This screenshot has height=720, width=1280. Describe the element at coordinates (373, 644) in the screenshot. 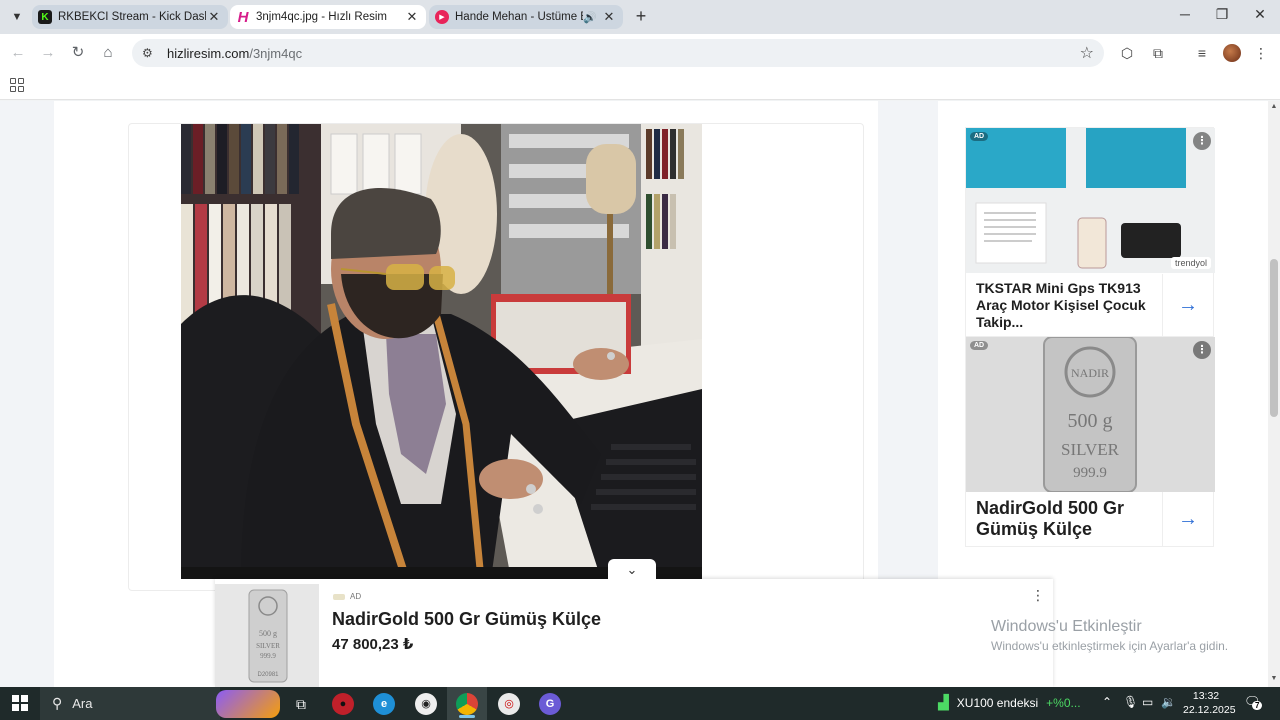

I see `sticky-ad-price: 47 800,23 ₺` at that location.